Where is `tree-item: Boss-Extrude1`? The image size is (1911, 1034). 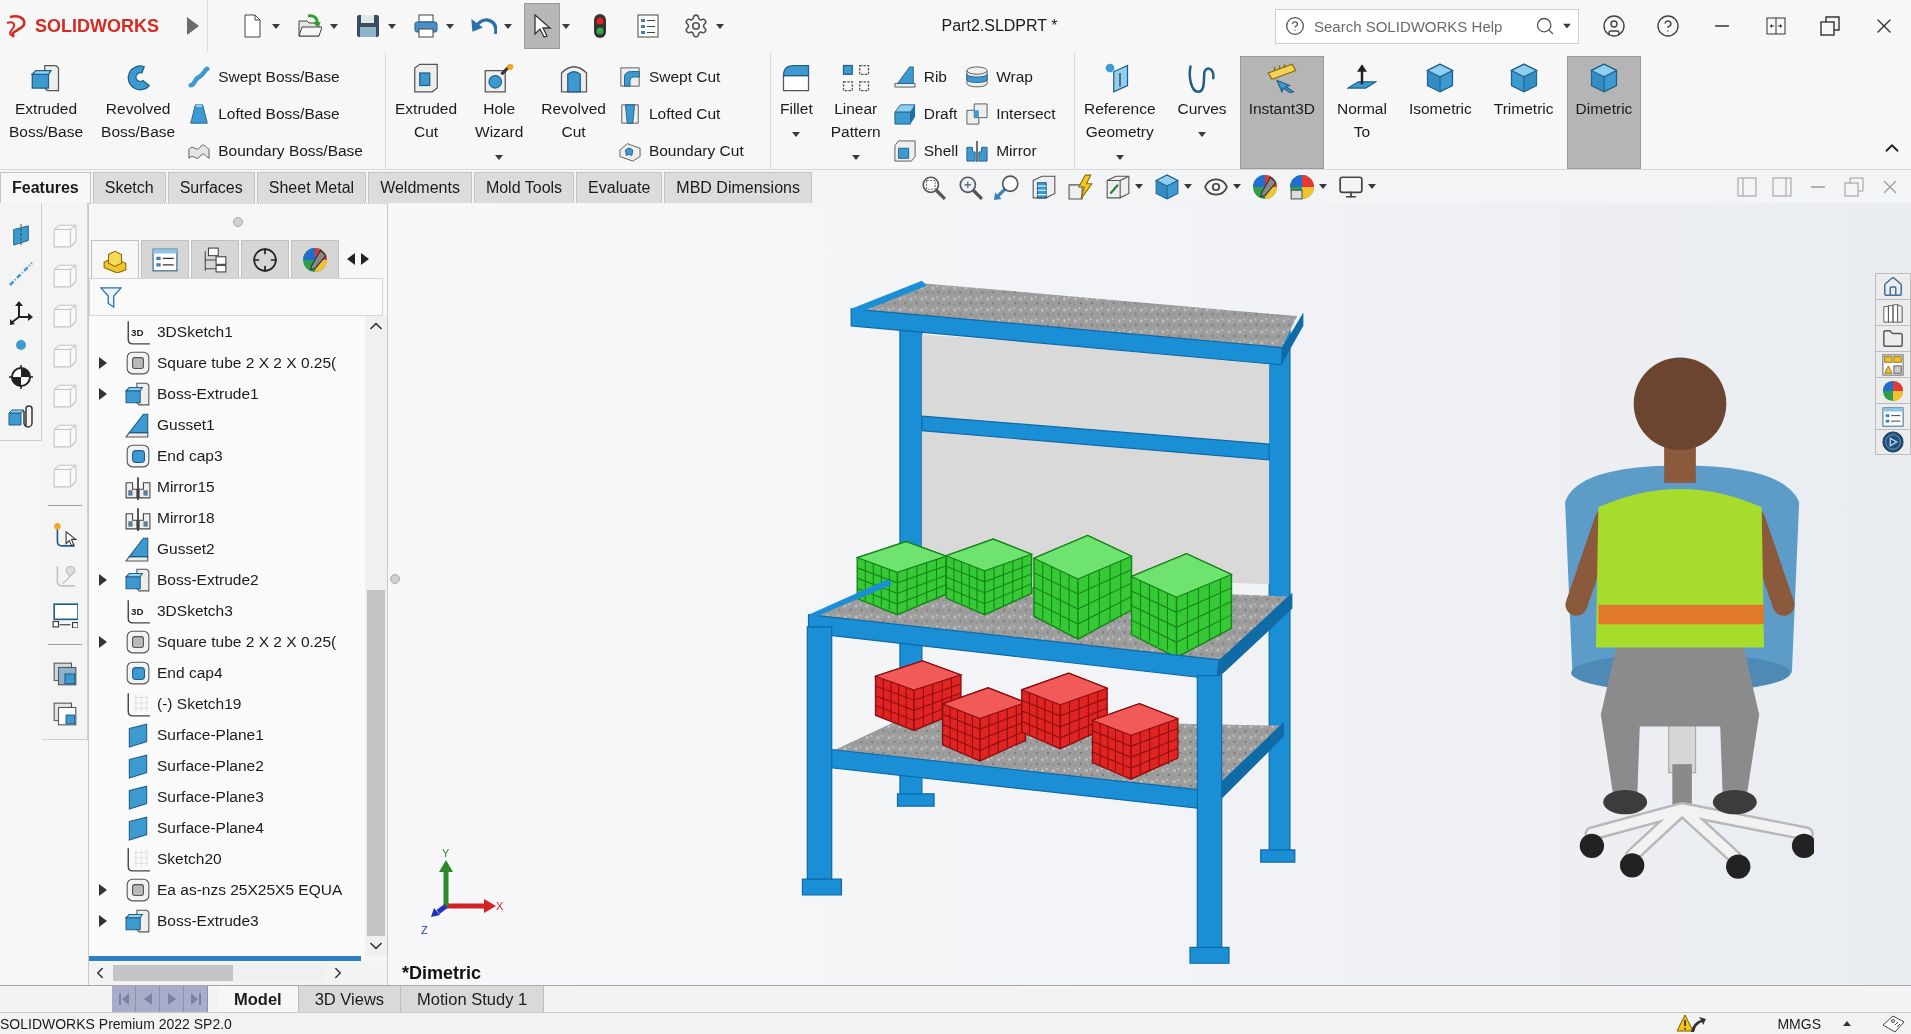 tree-item: Boss-Extrude1 is located at coordinates (192, 393).